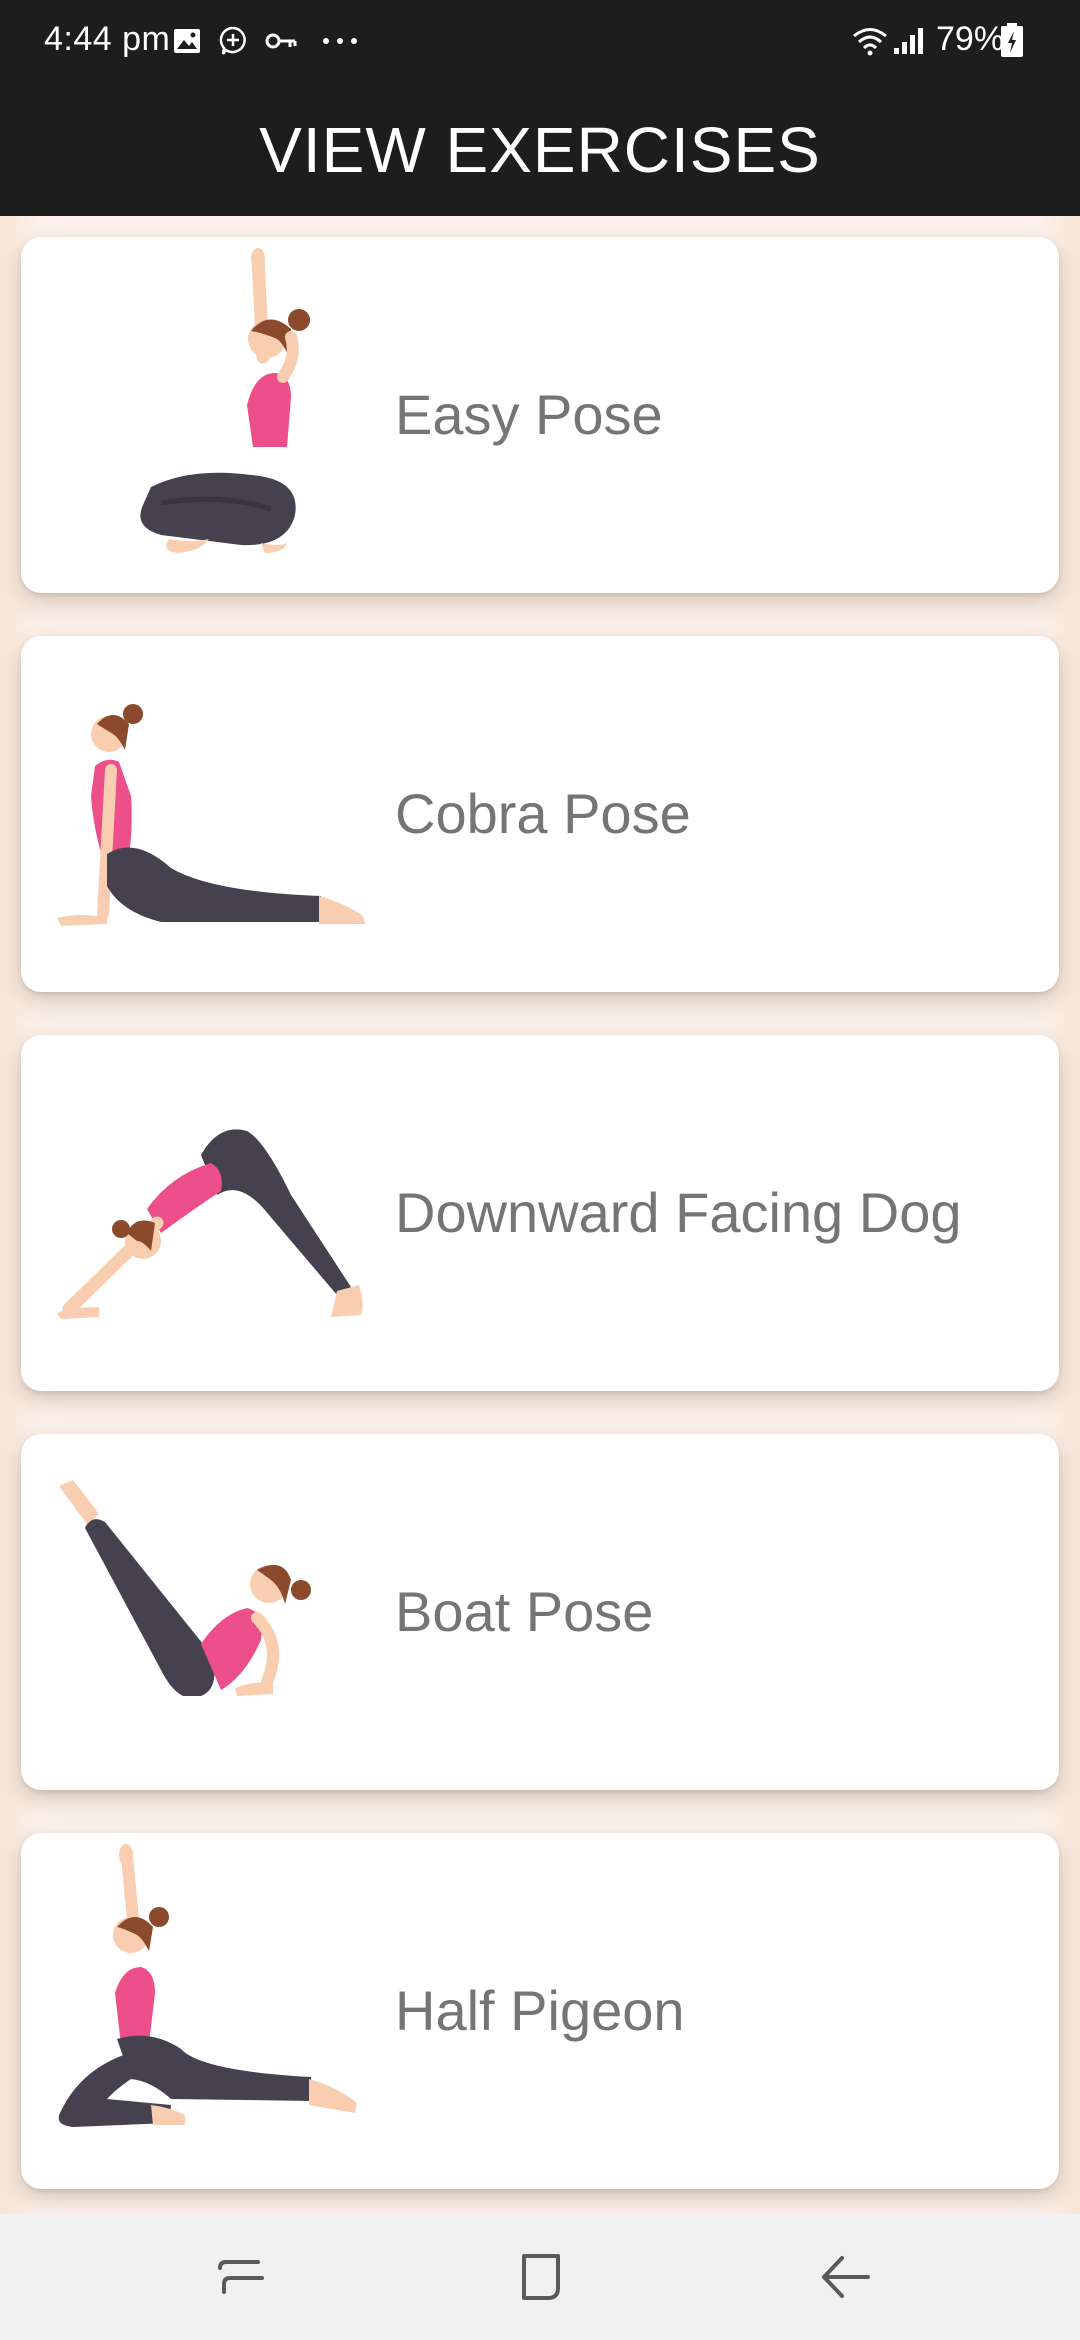 The image size is (1080, 2340). What do you see at coordinates (185, 1588) in the screenshot?
I see `boat-pose-illustration` at bounding box center [185, 1588].